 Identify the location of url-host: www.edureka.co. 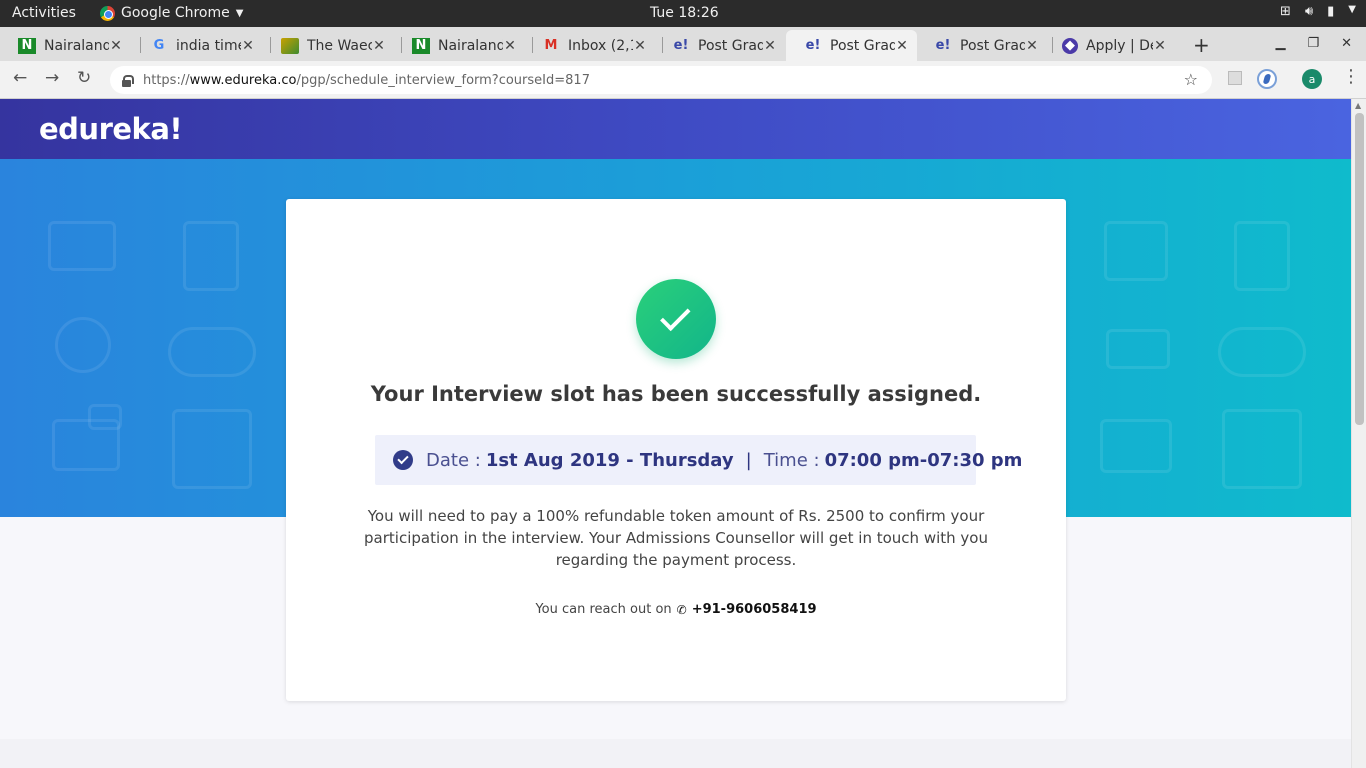
(243, 80).